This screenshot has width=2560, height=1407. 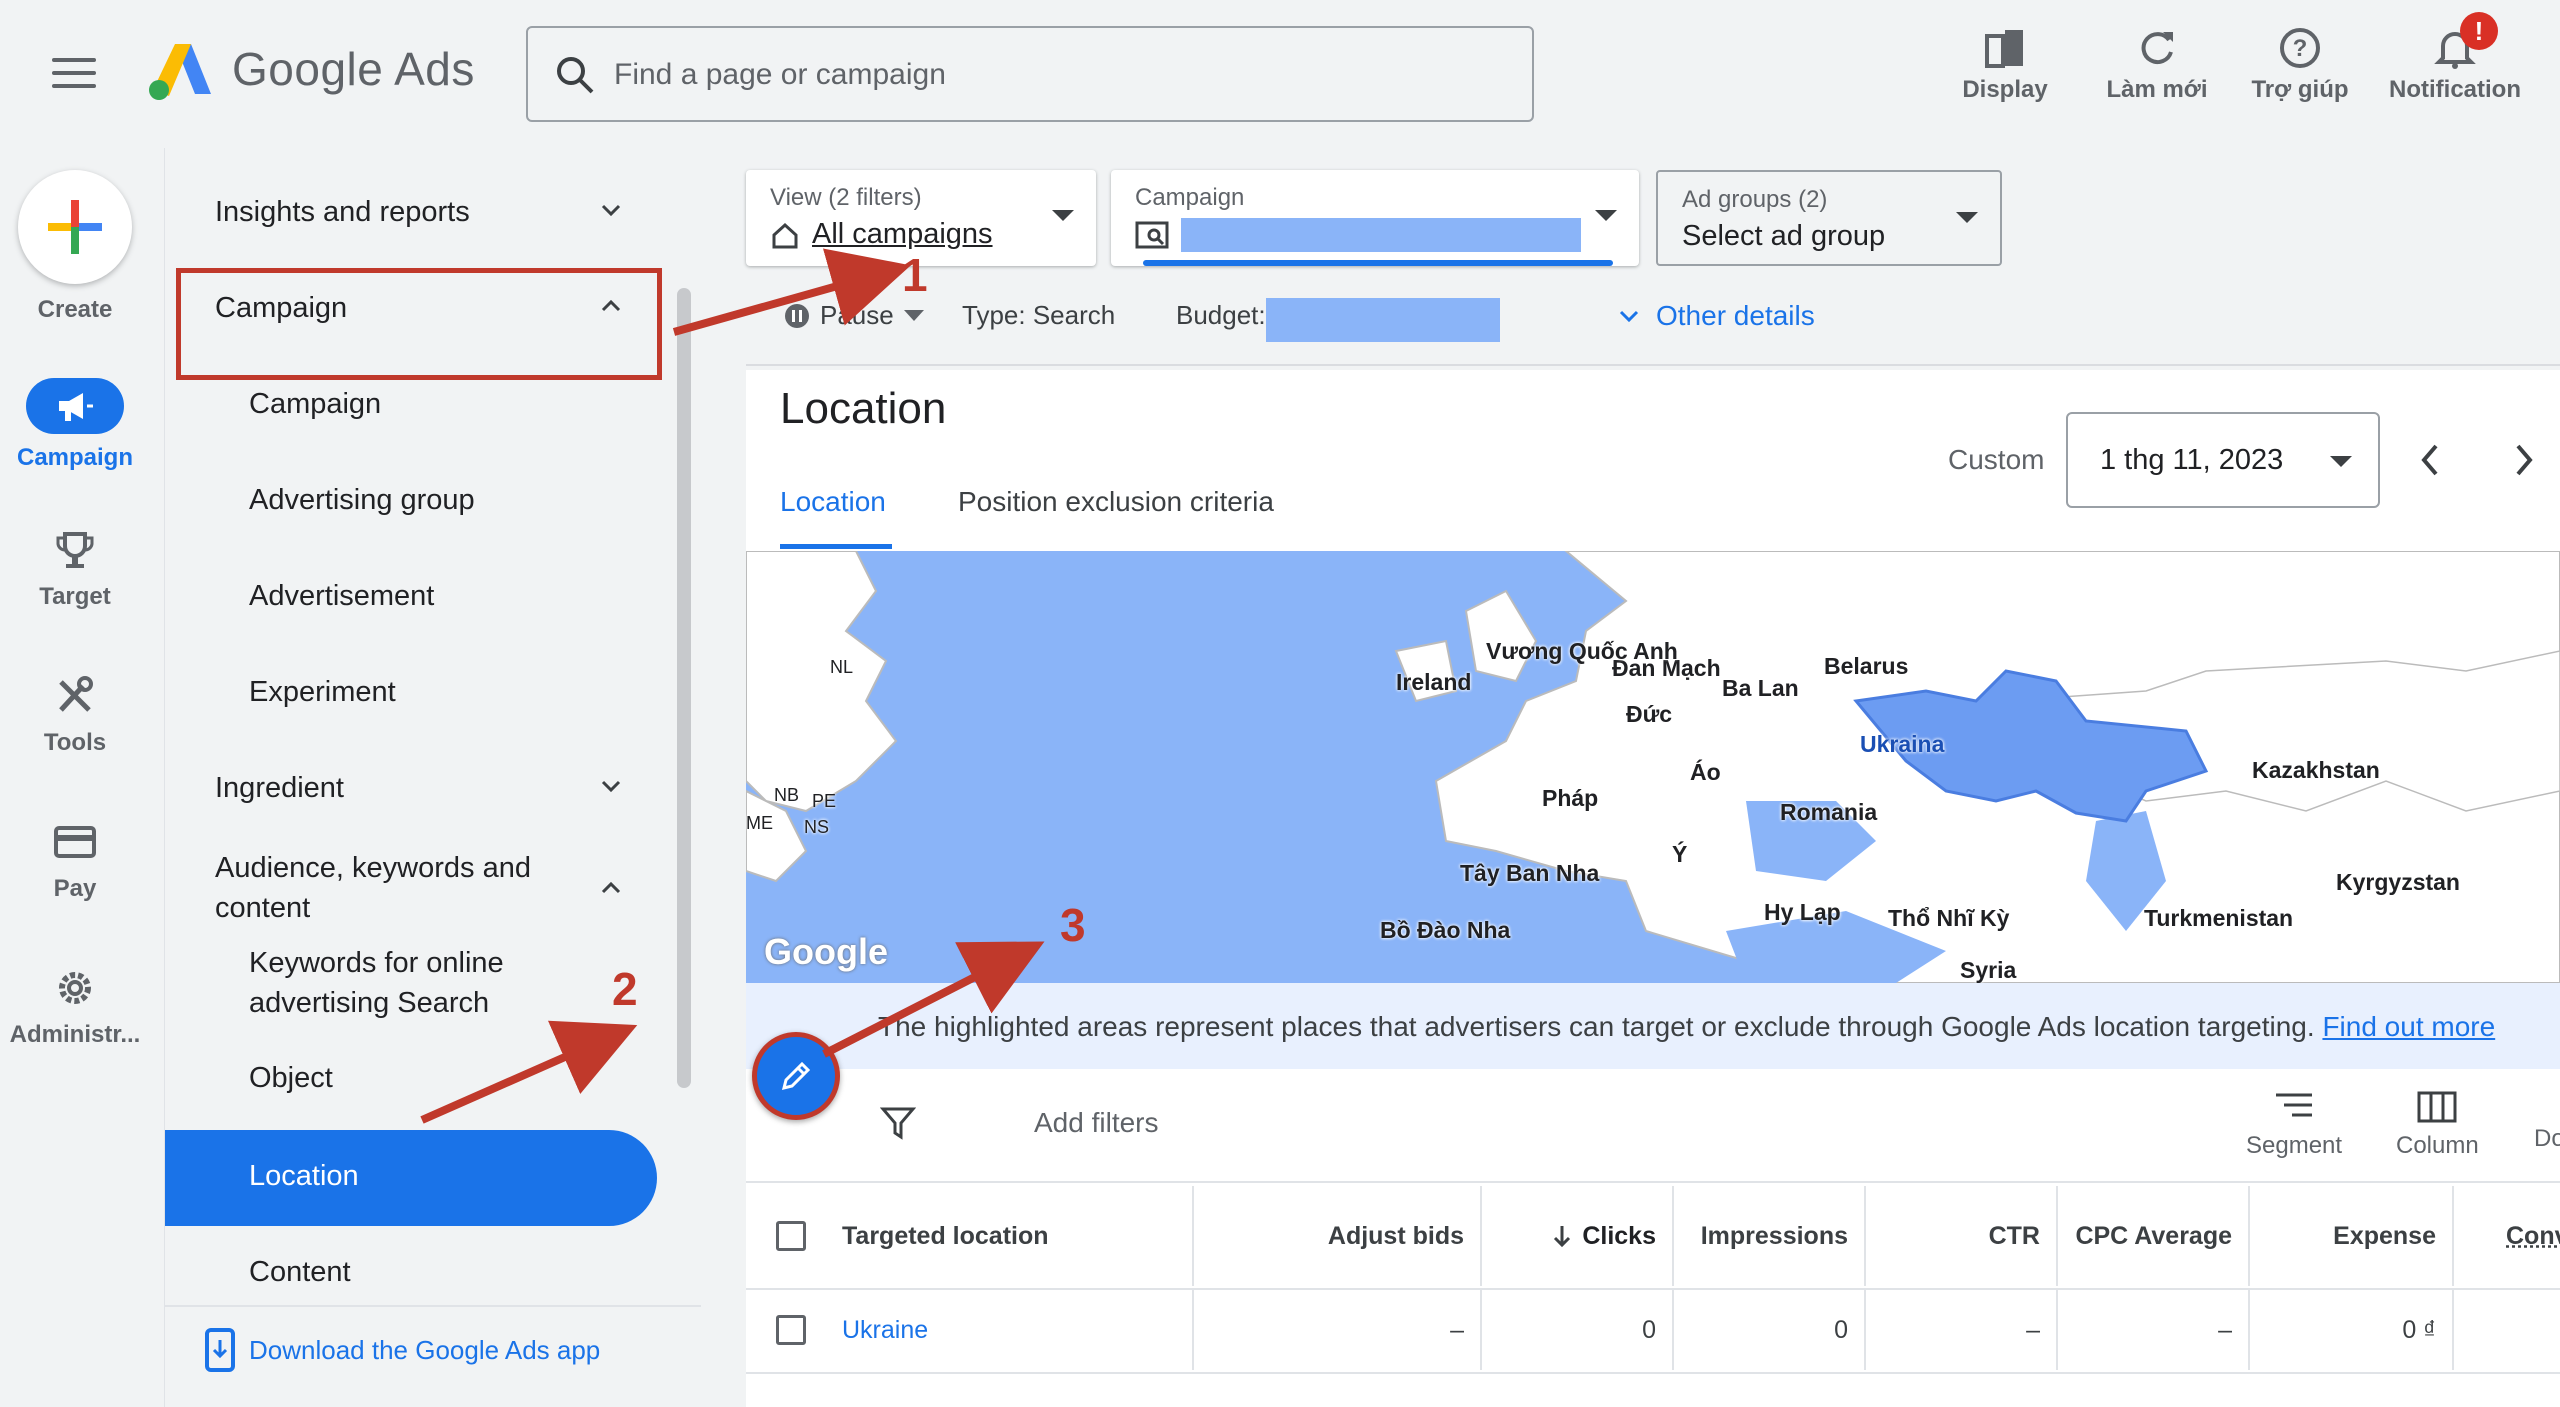 What do you see at coordinates (625, 989) in the screenshot?
I see `annotation-number-2: 2` at bounding box center [625, 989].